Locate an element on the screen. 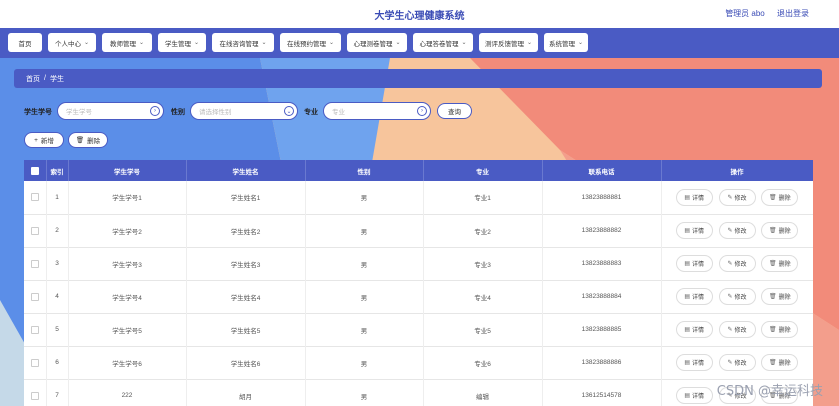 This screenshot has height=406, width=839. nav-item-answer-sheet-mgmt: 心理答卷管理 ⌄ is located at coordinates (443, 42).